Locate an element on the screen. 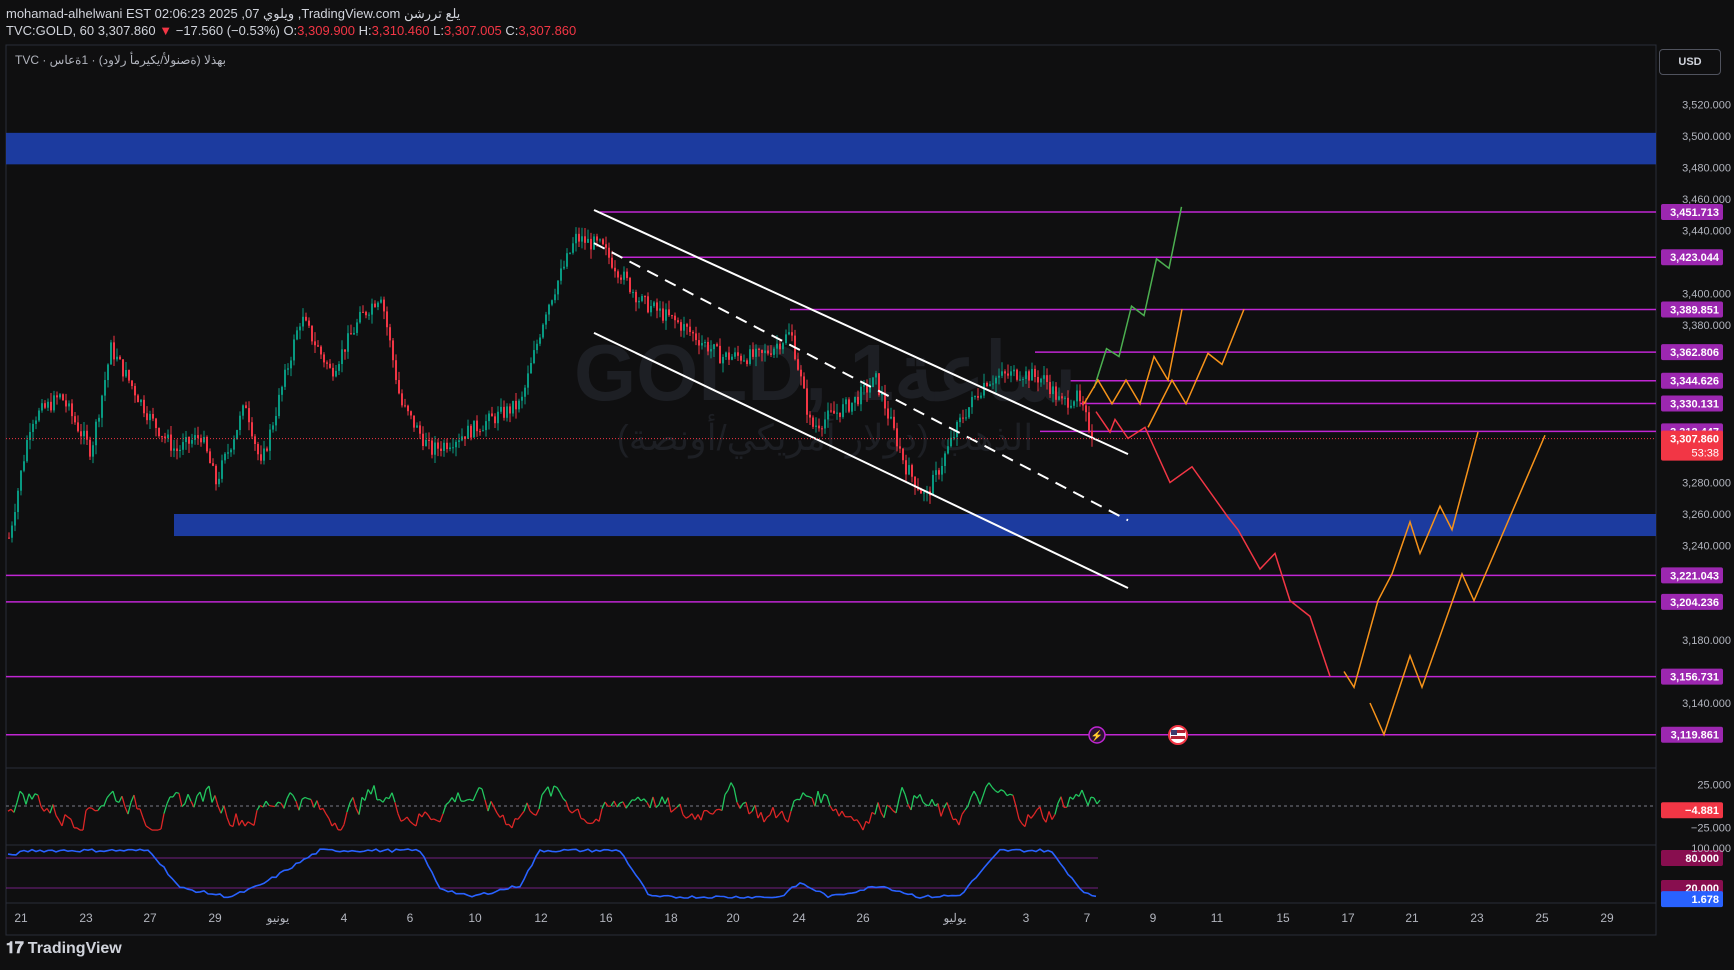  watermark-symbol: GOLD, 1ساعة is located at coordinates (825, 372).